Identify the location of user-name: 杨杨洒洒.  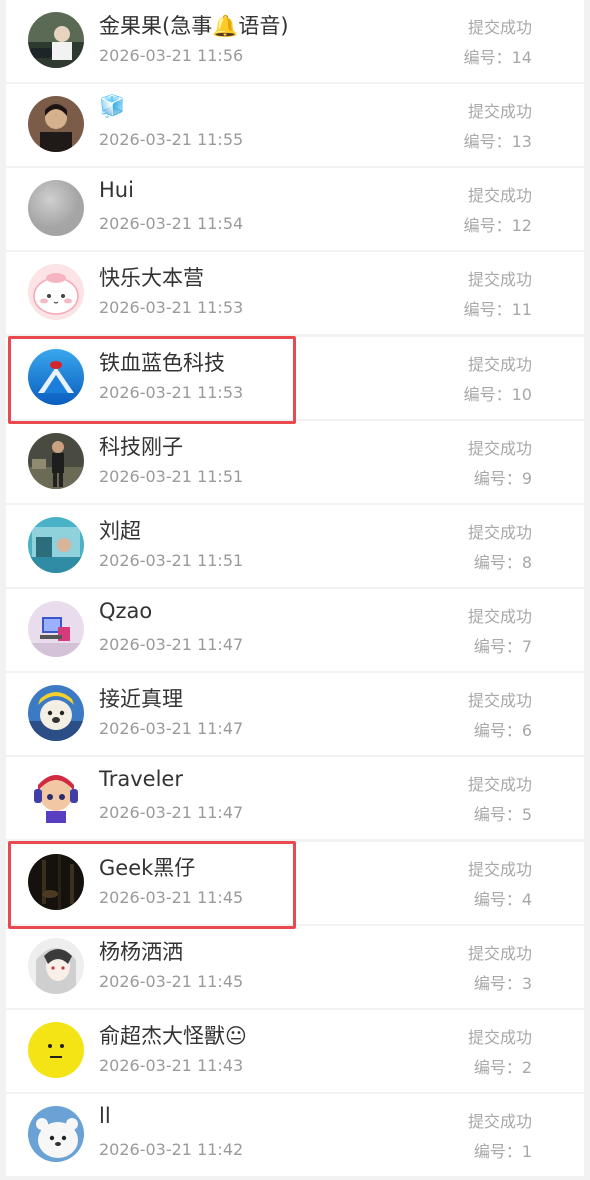
(141, 952).